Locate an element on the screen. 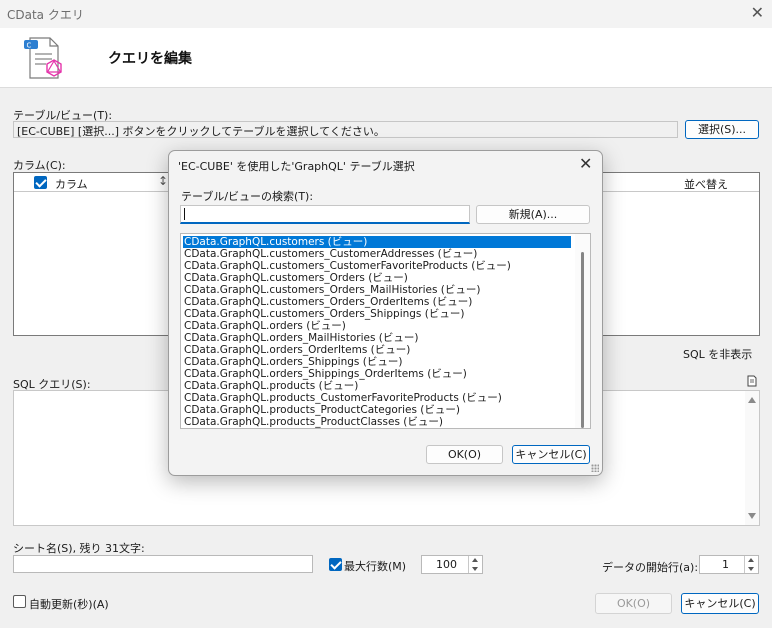 The height and width of the screenshot is (628, 772). max-rows-down is located at coordinates (475, 569).